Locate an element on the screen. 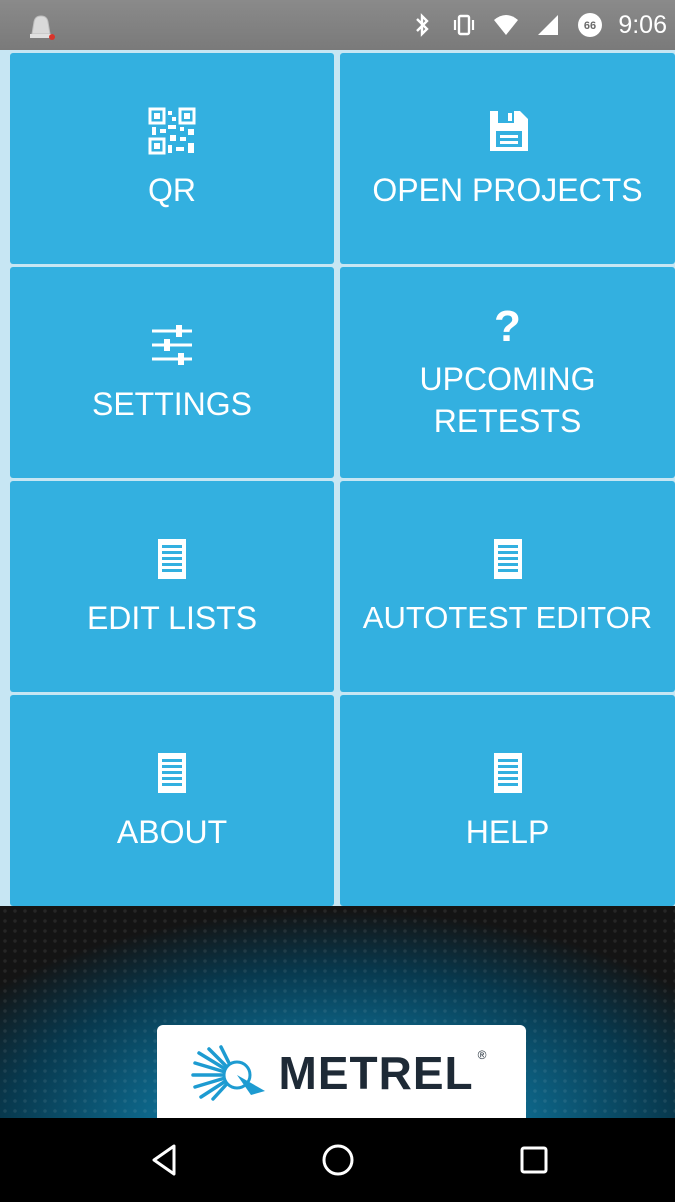 This screenshot has height=1202, width=675. notification-bell-icon is located at coordinates (42, 27).